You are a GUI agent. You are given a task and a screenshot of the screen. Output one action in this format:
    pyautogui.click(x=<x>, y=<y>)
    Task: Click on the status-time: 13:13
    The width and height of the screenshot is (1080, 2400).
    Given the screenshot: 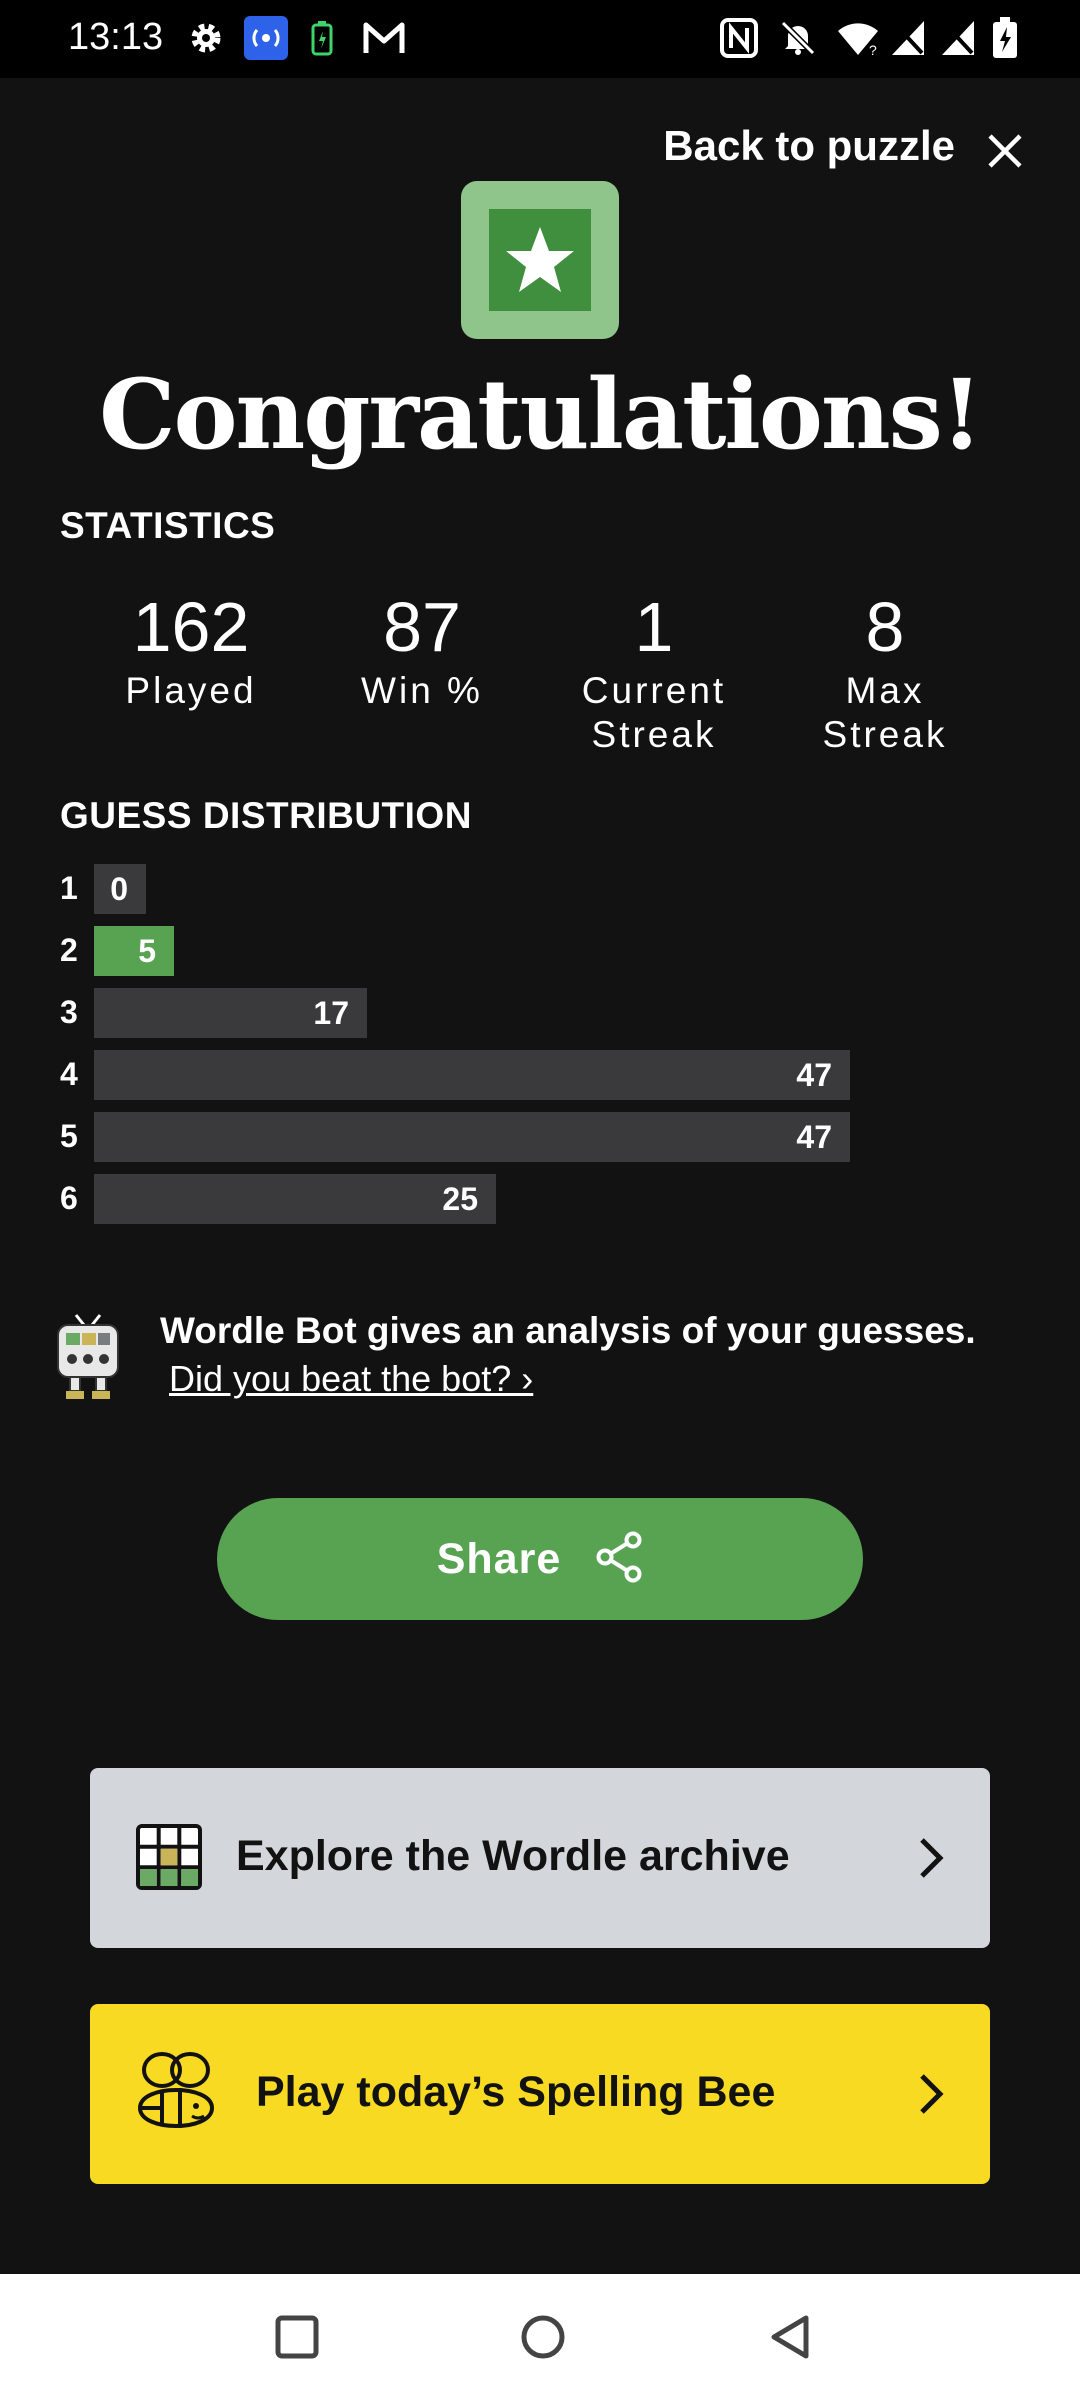 What is the action you would take?
    pyautogui.click(x=116, y=37)
    